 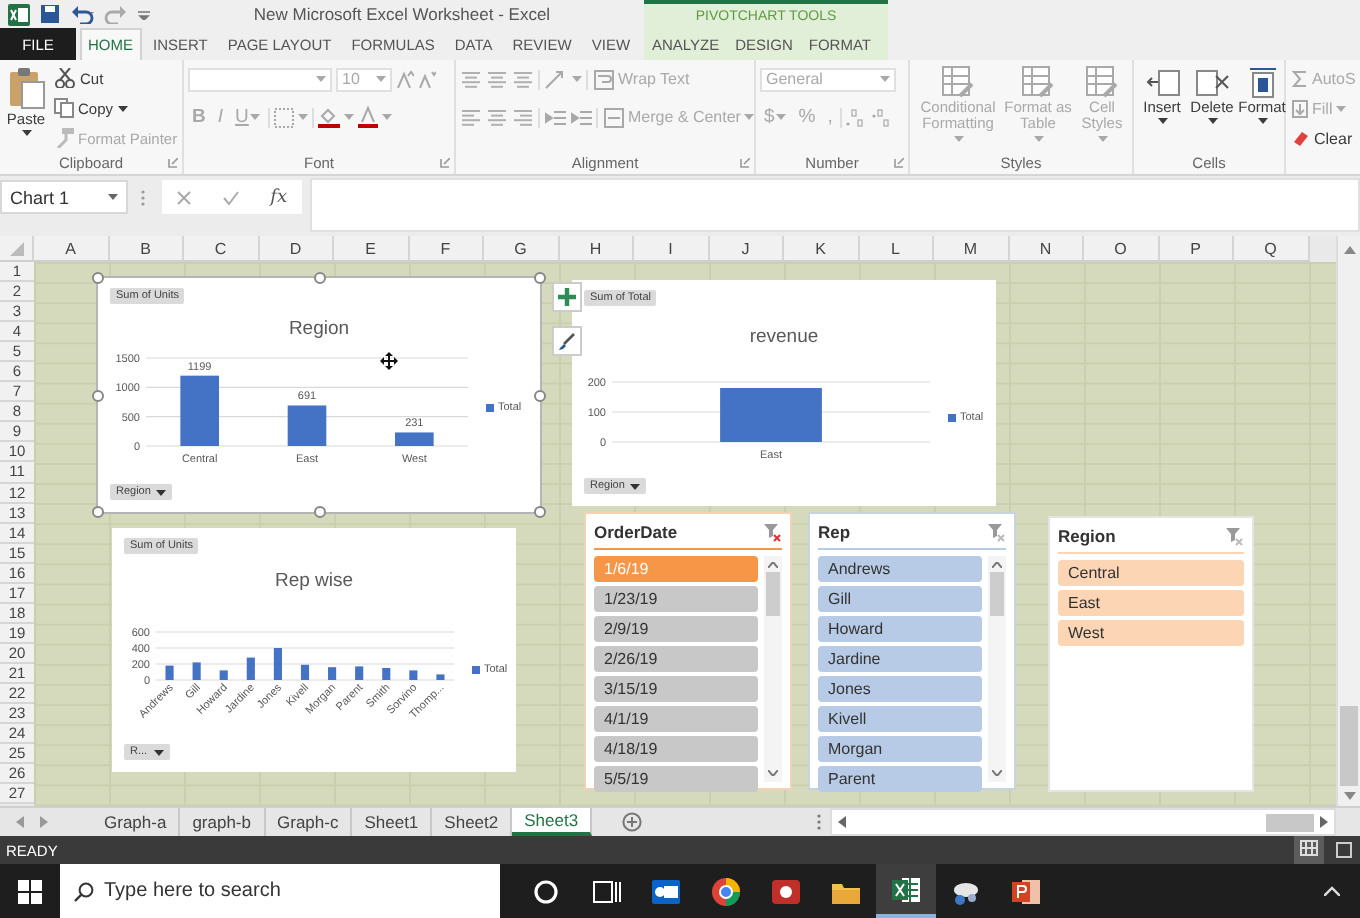 I want to click on add-sheet-icon, so click(x=632, y=822).